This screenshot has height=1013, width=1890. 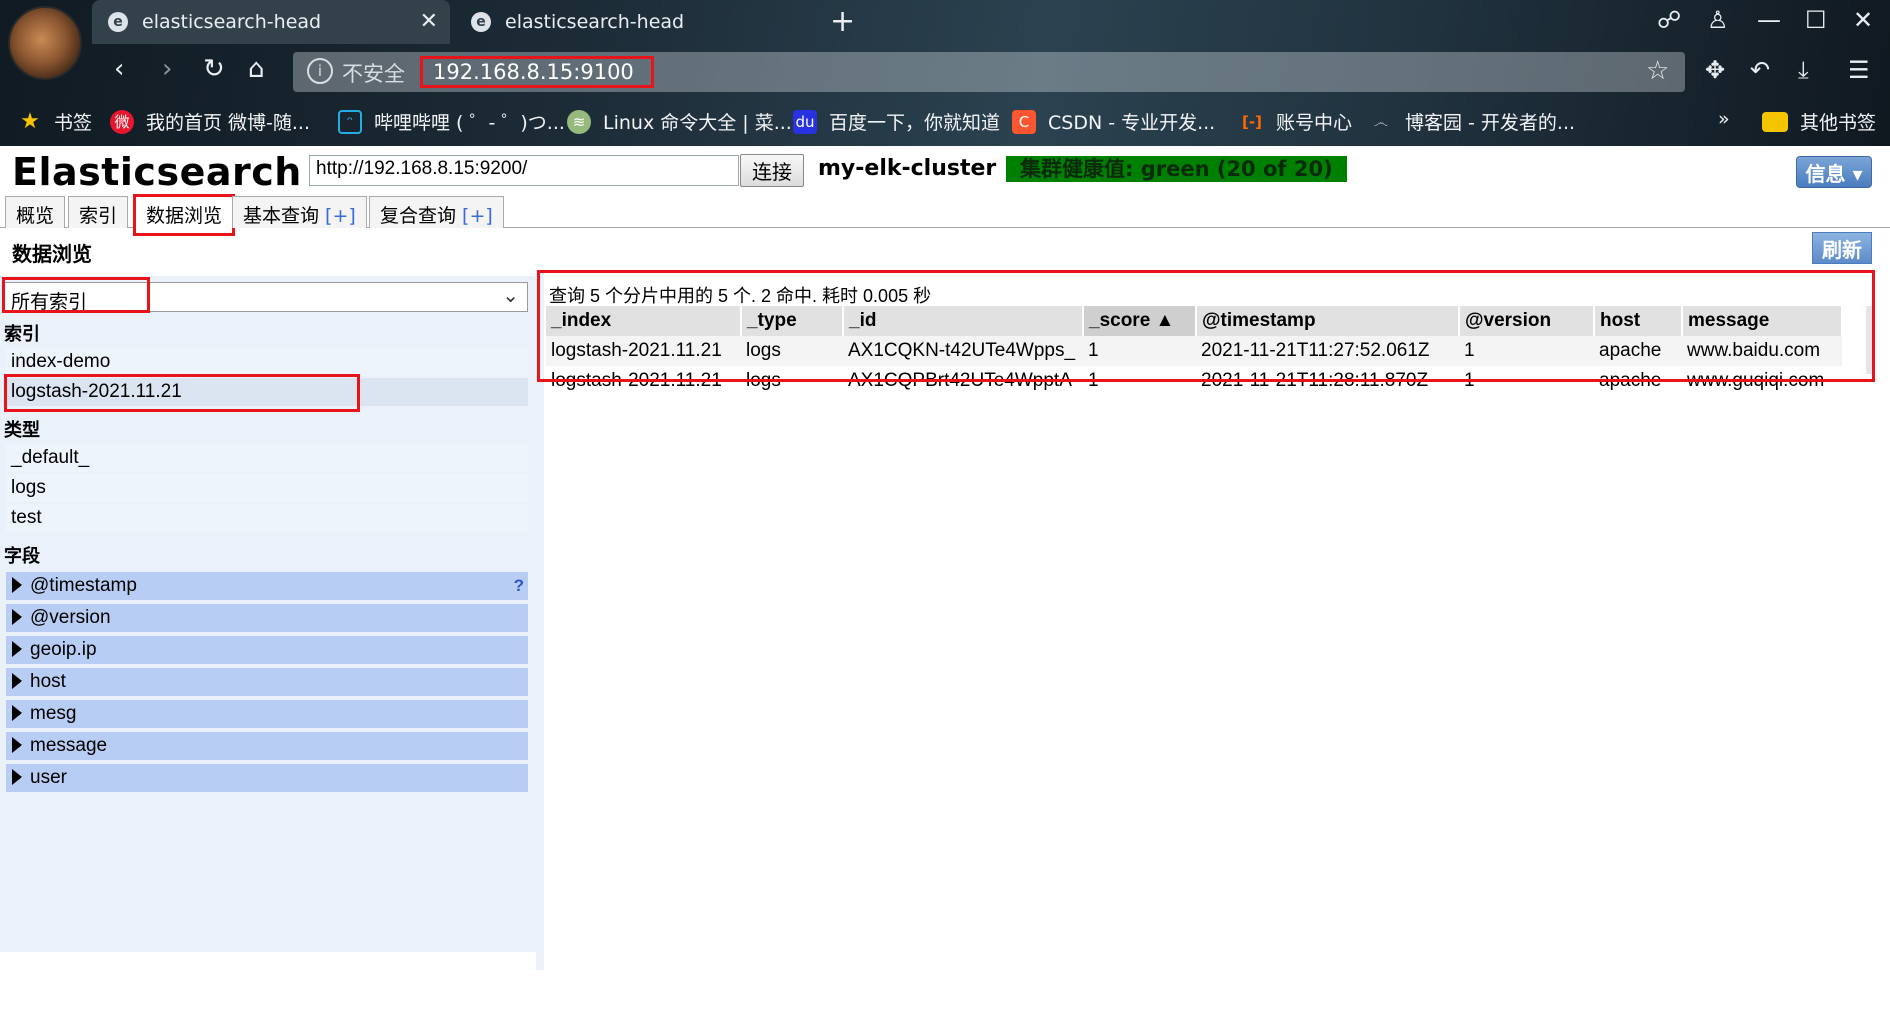 I want to click on field-item: geoip.ip, so click(x=267, y=650).